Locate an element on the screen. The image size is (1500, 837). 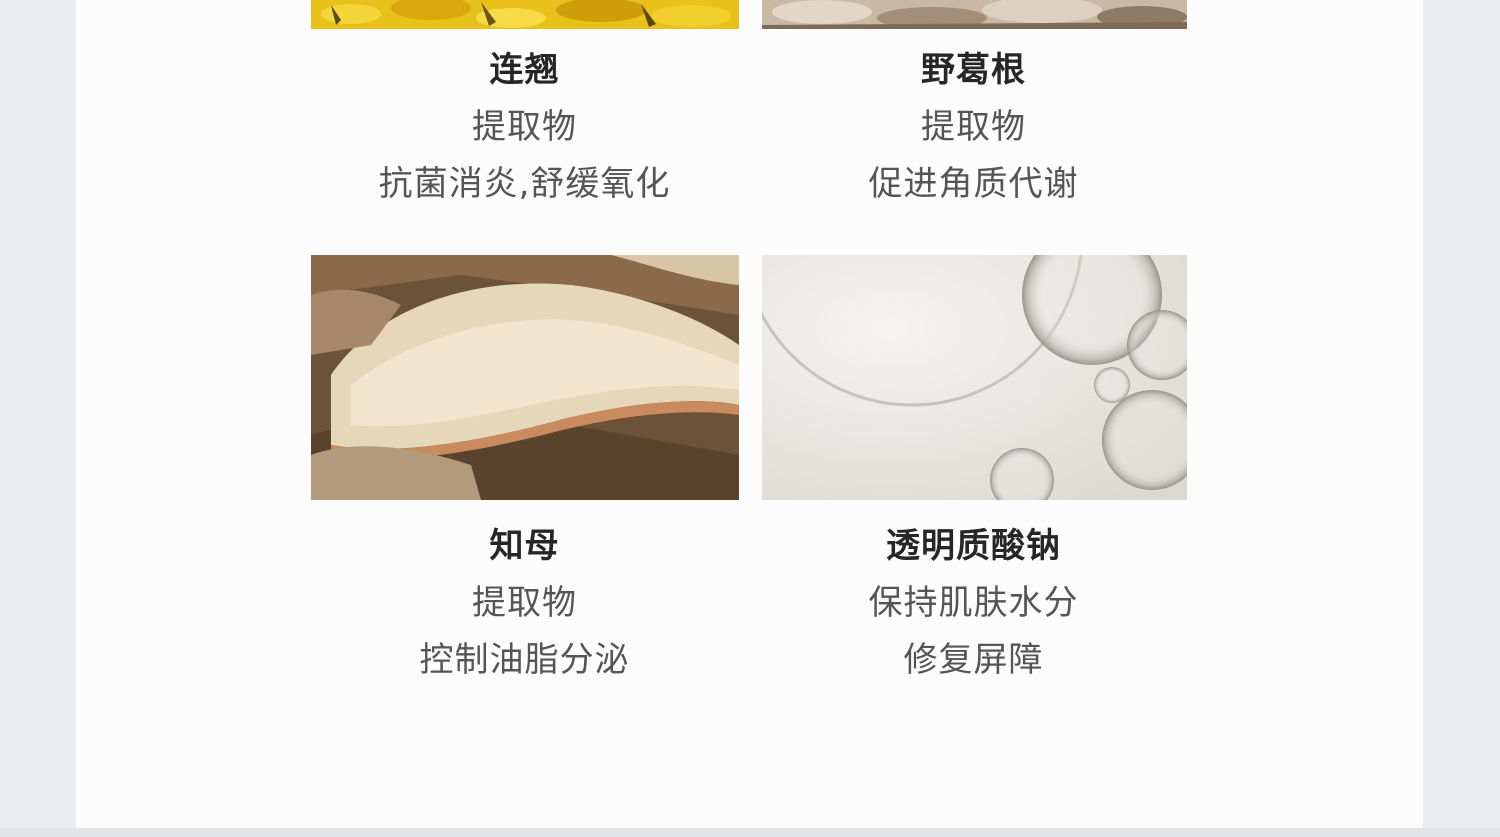
kudzu-root-image is located at coordinates (974, 14).